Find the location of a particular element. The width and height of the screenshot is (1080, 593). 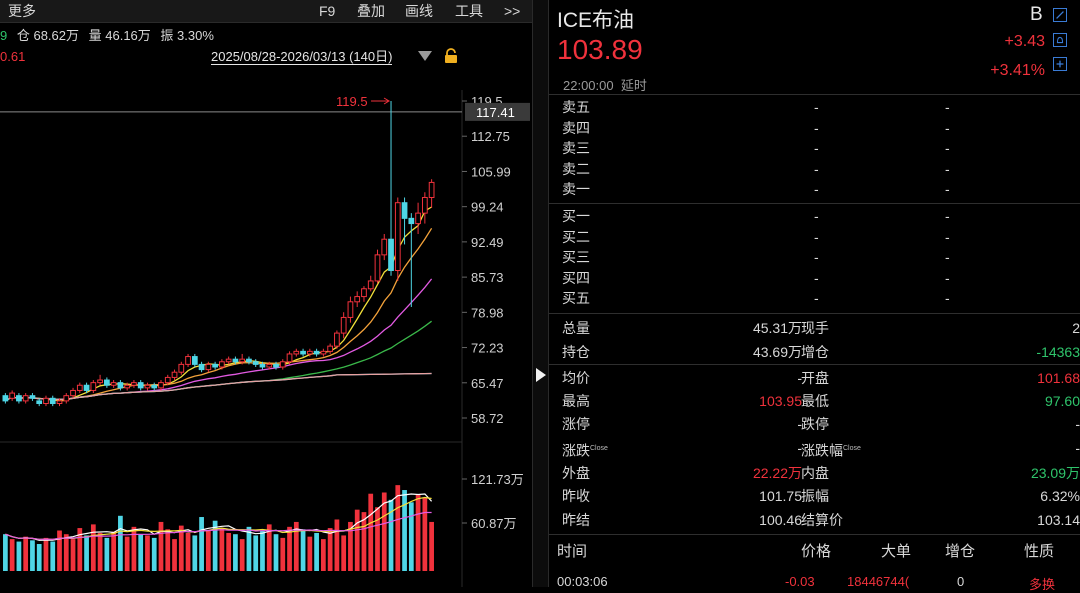

quote-time-value: 22:00:00 is located at coordinates (588, 85).